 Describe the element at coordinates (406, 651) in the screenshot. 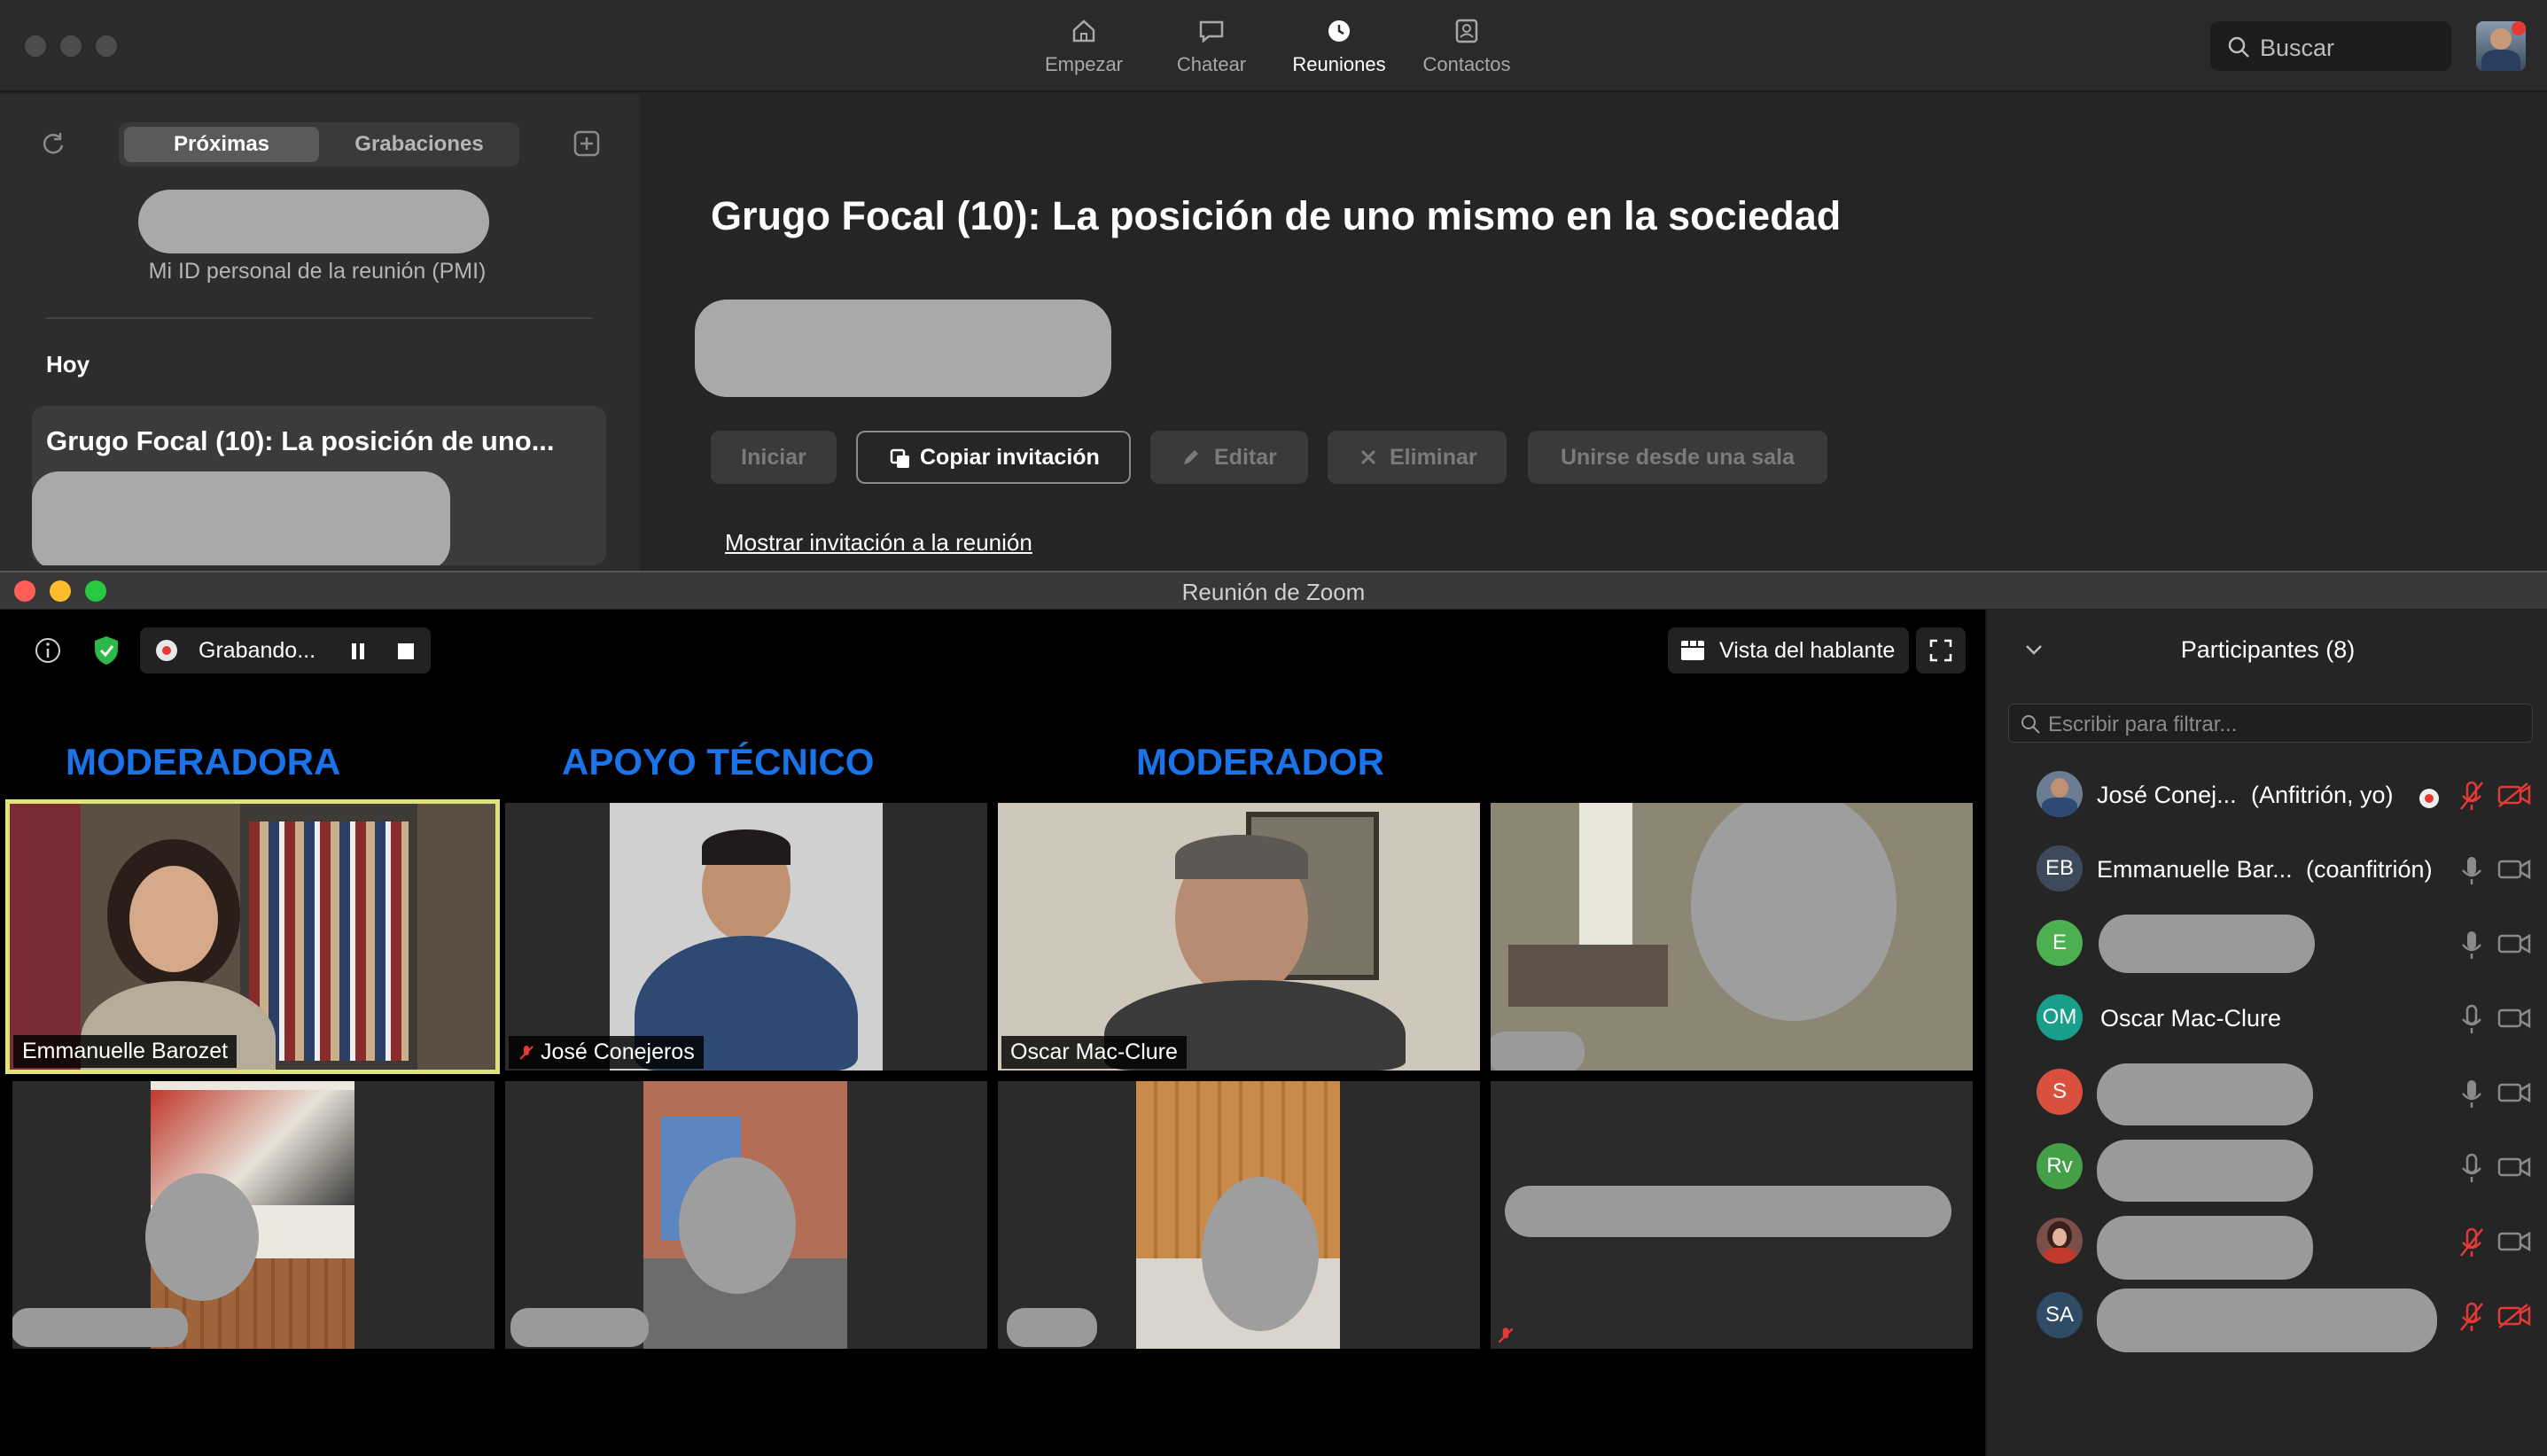

I see `stop-icon` at that location.